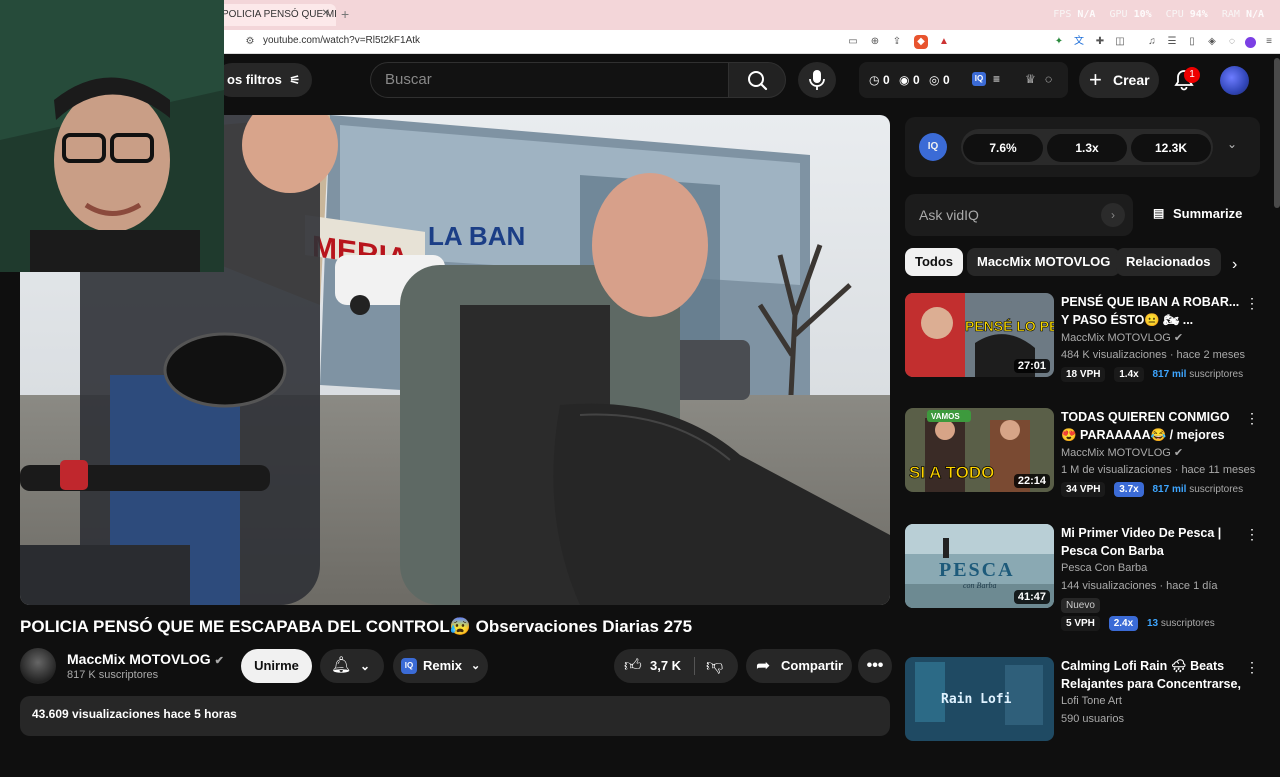  I want to click on trophy-icon: ♕, so click(1030, 79).